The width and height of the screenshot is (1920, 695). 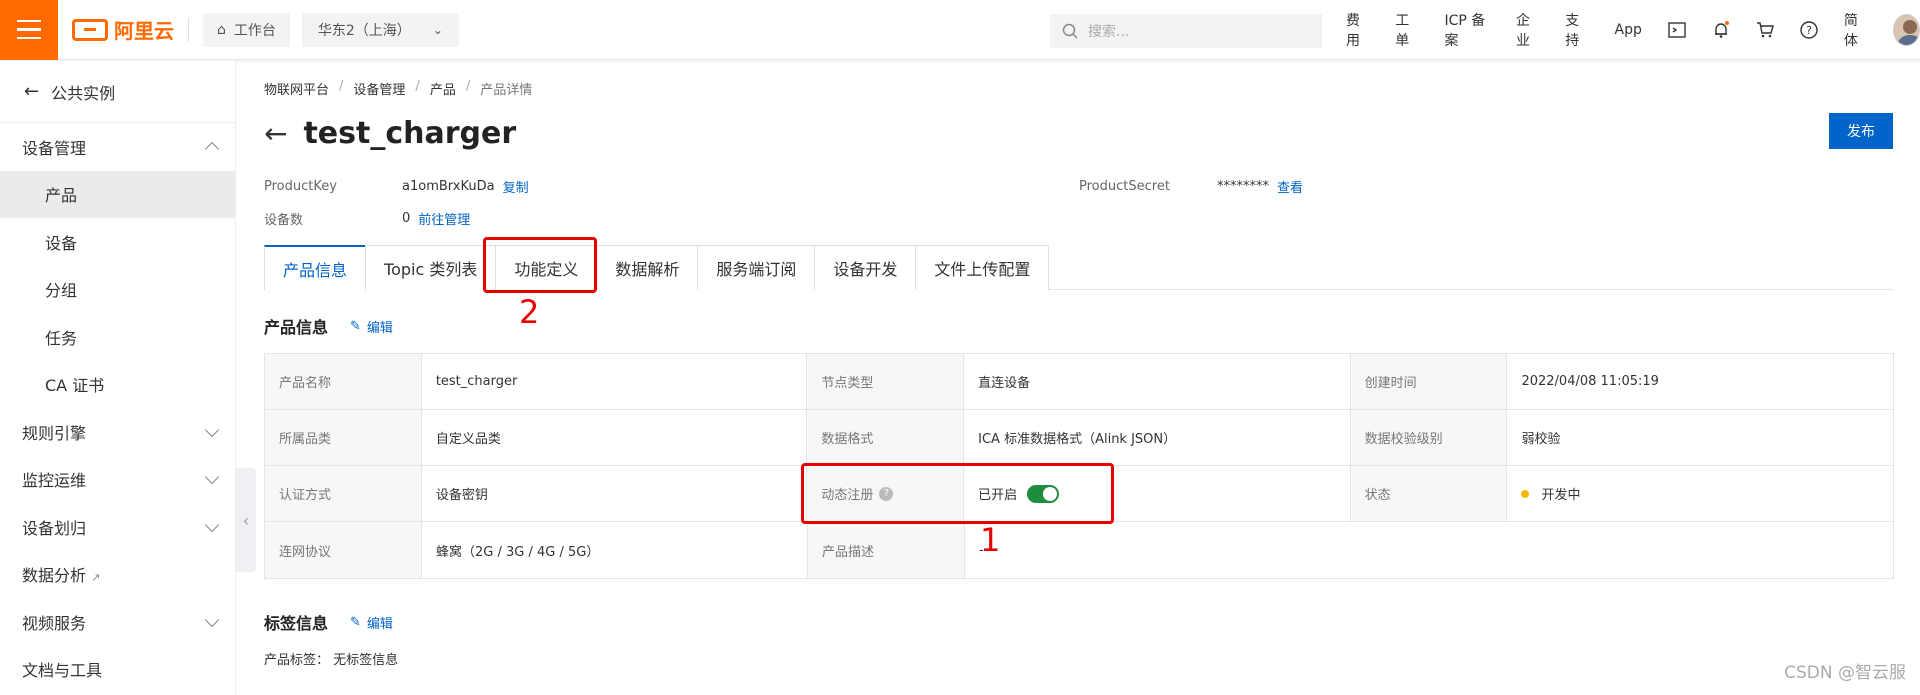 What do you see at coordinates (443, 88) in the screenshot?
I see `breadcrumb-item: 产品` at bounding box center [443, 88].